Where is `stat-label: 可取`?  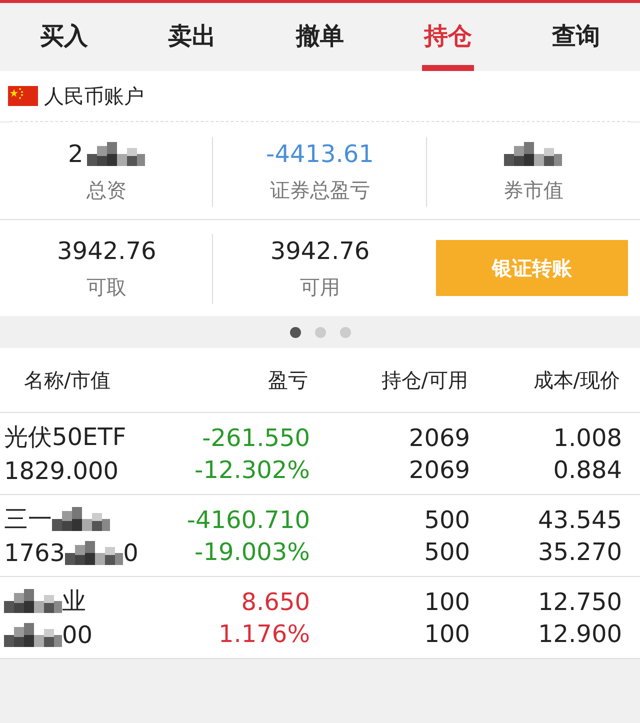
stat-label: 可取 is located at coordinates (106, 287).